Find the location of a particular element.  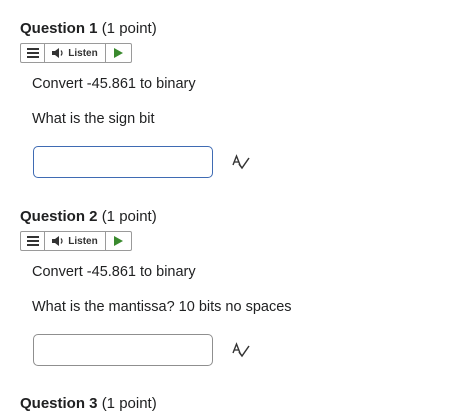

question-header: Question 1 (1 point) is located at coordinates (240, 29).